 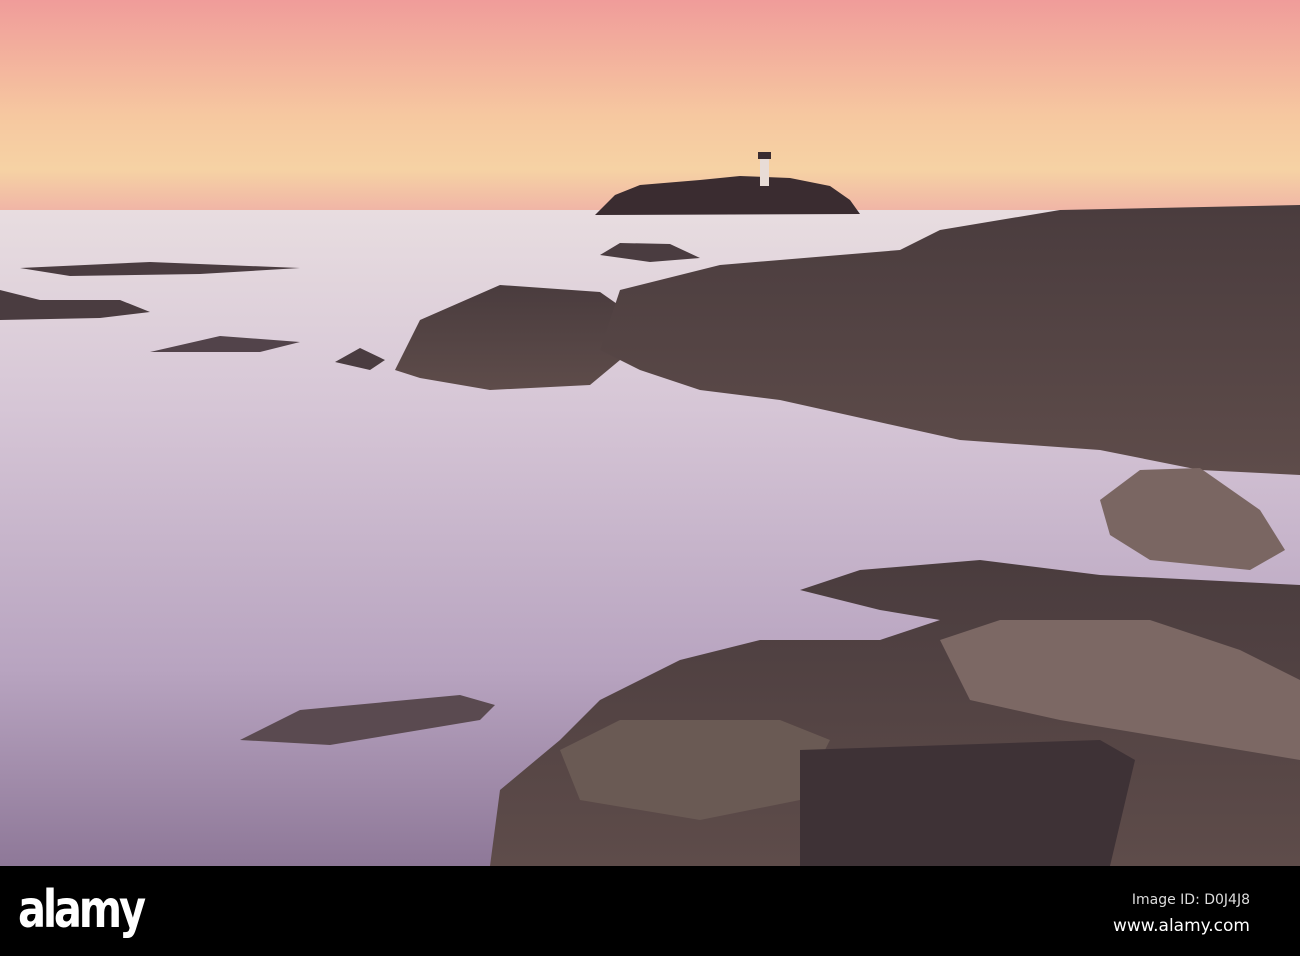 What do you see at coordinates (650, 911) in the screenshot?
I see `watermark-bar: alamy Image ID: D0J4J8 www.alamy.com` at bounding box center [650, 911].